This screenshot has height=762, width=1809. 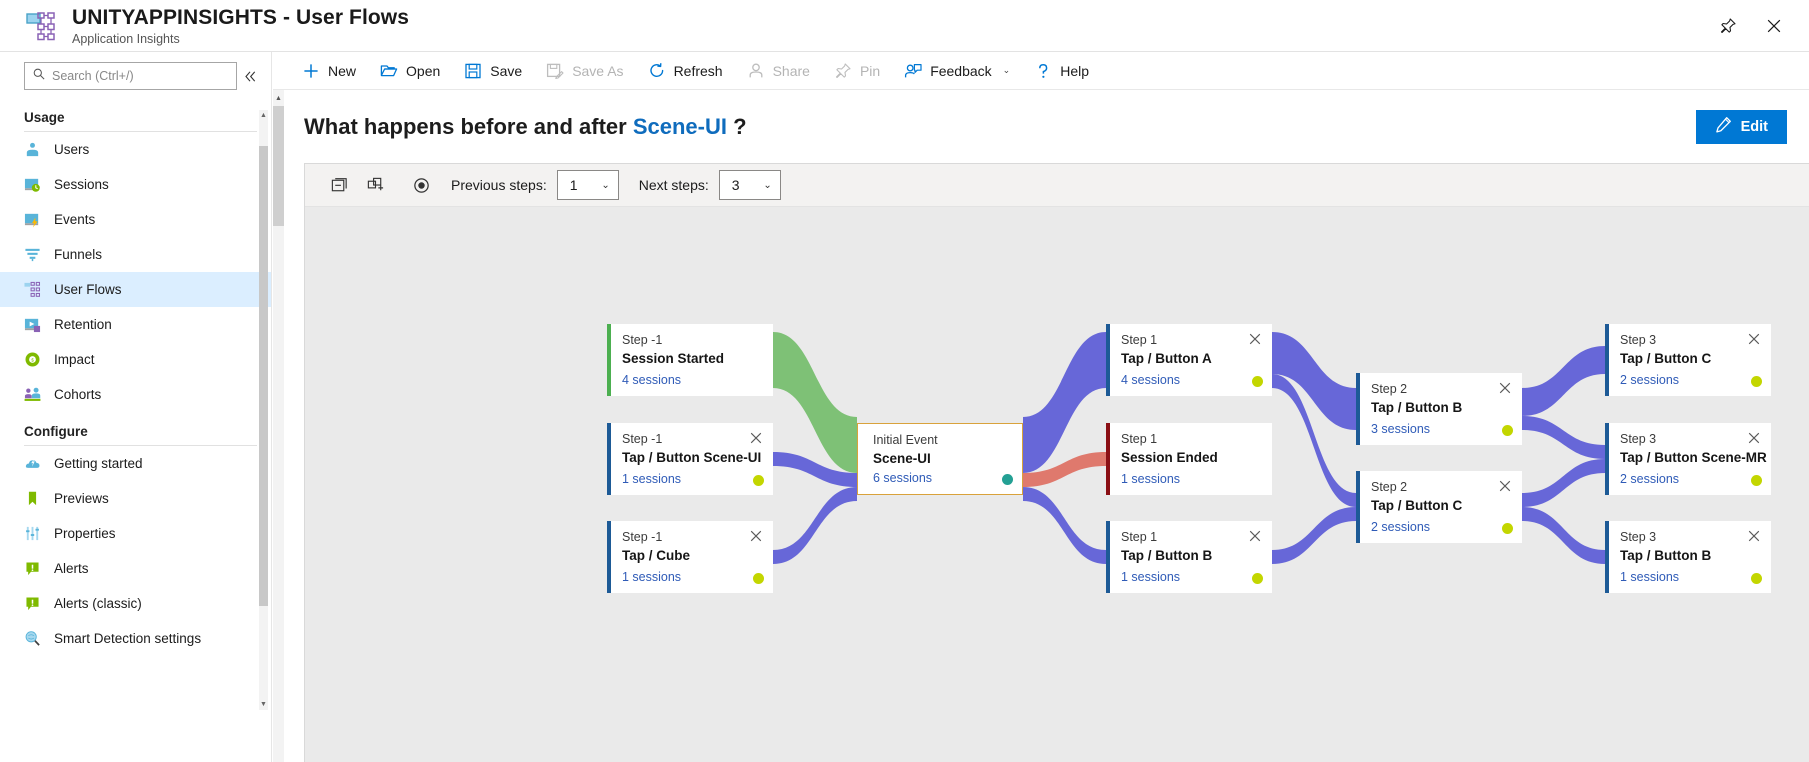 What do you see at coordinates (135, 638) in the screenshot?
I see `sidebar-item-smart-detection-settings: Smart Detection settings` at bounding box center [135, 638].